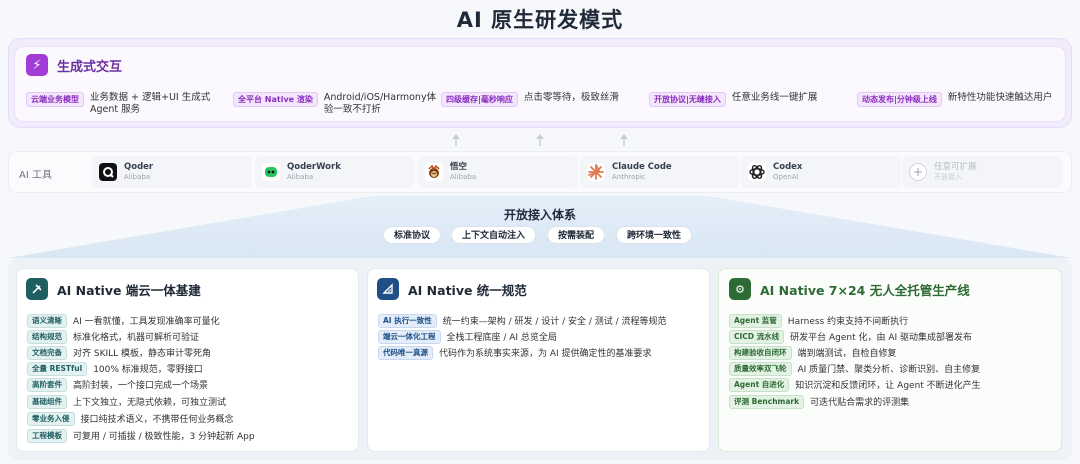  What do you see at coordinates (409, 336) in the screenshot?
I see `row-badge: 端云一体化工程` at bounding box center [409, 336].